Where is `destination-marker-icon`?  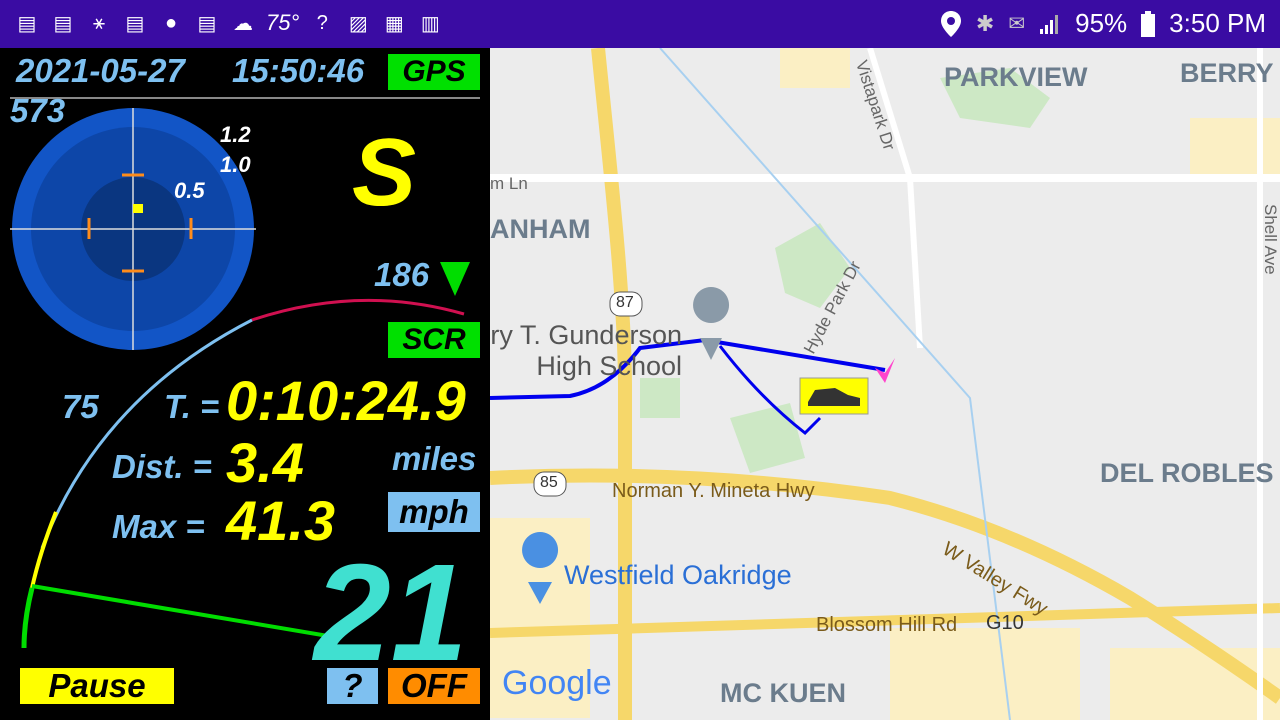
destination-marker-icon is located at coordinates (885, 370).